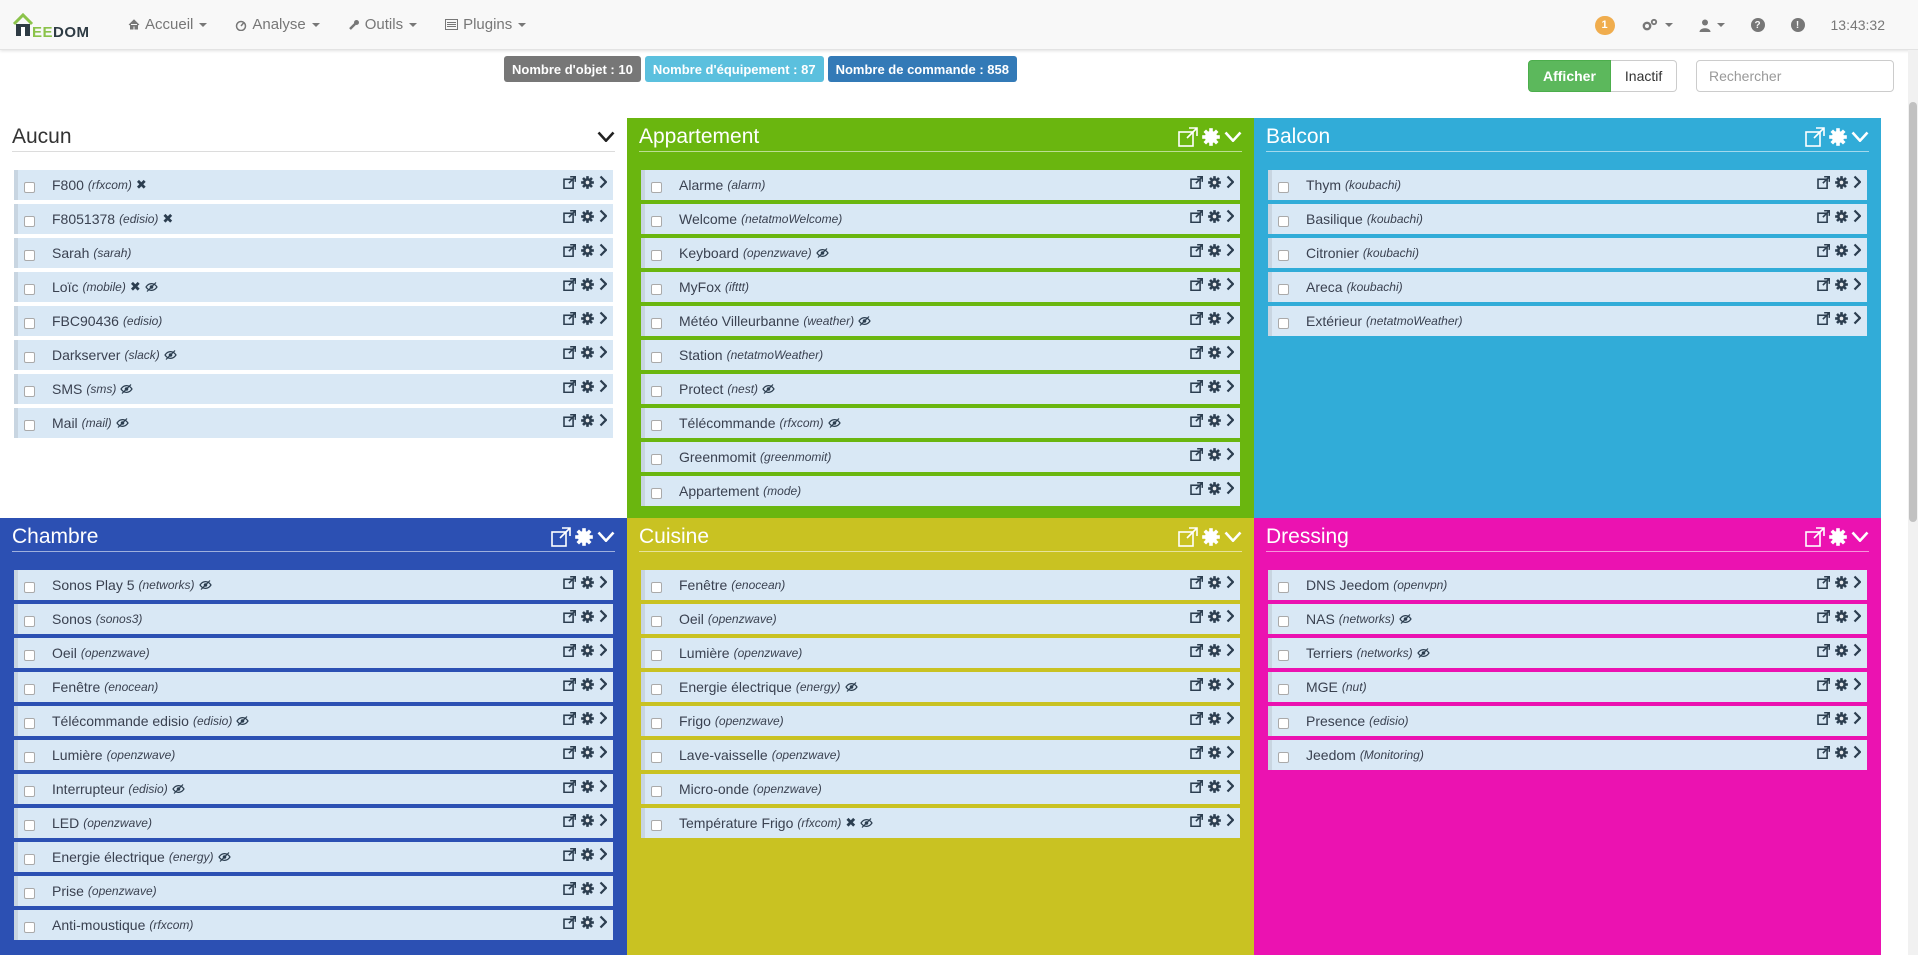  Describe the element at coordinates (313, 755) in the screenshot. I see `equipment-item: Lumière (openzwave)` at that location.